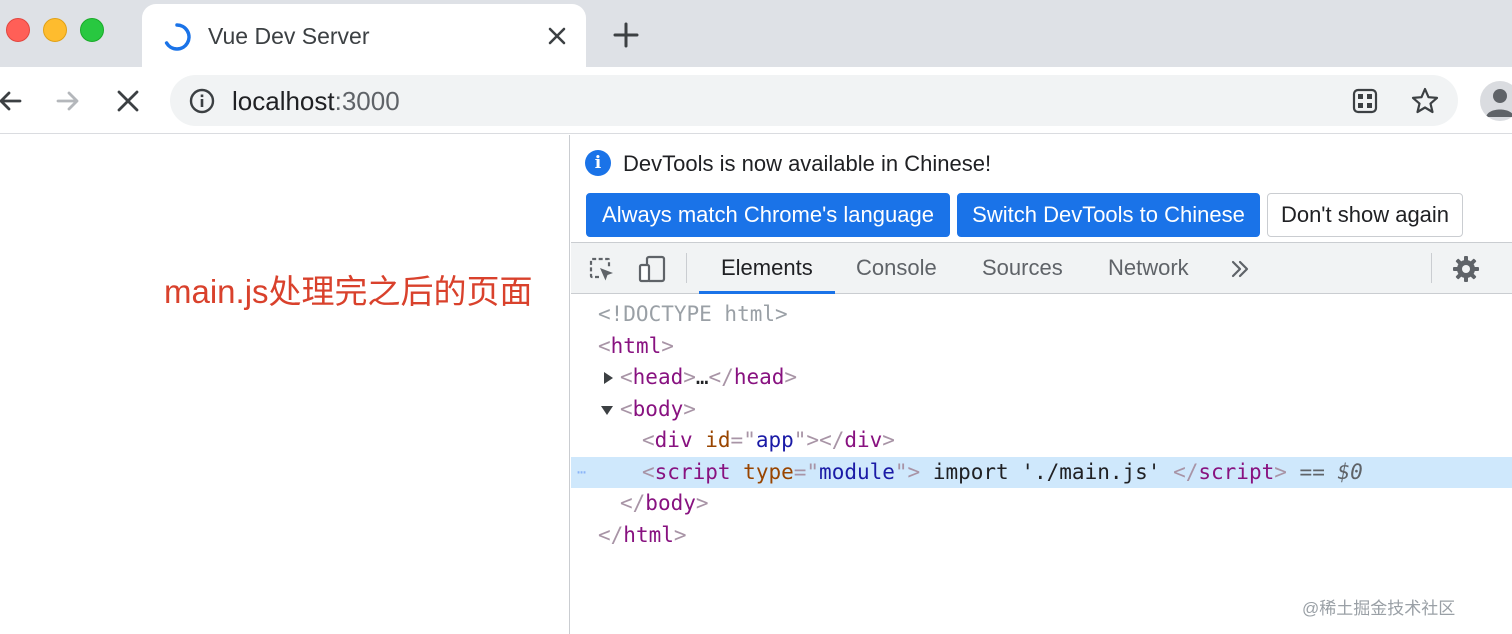  Describe the element at coordinates (68, 101) in the screenshot. I see `forward-arrow-icon` at that location.